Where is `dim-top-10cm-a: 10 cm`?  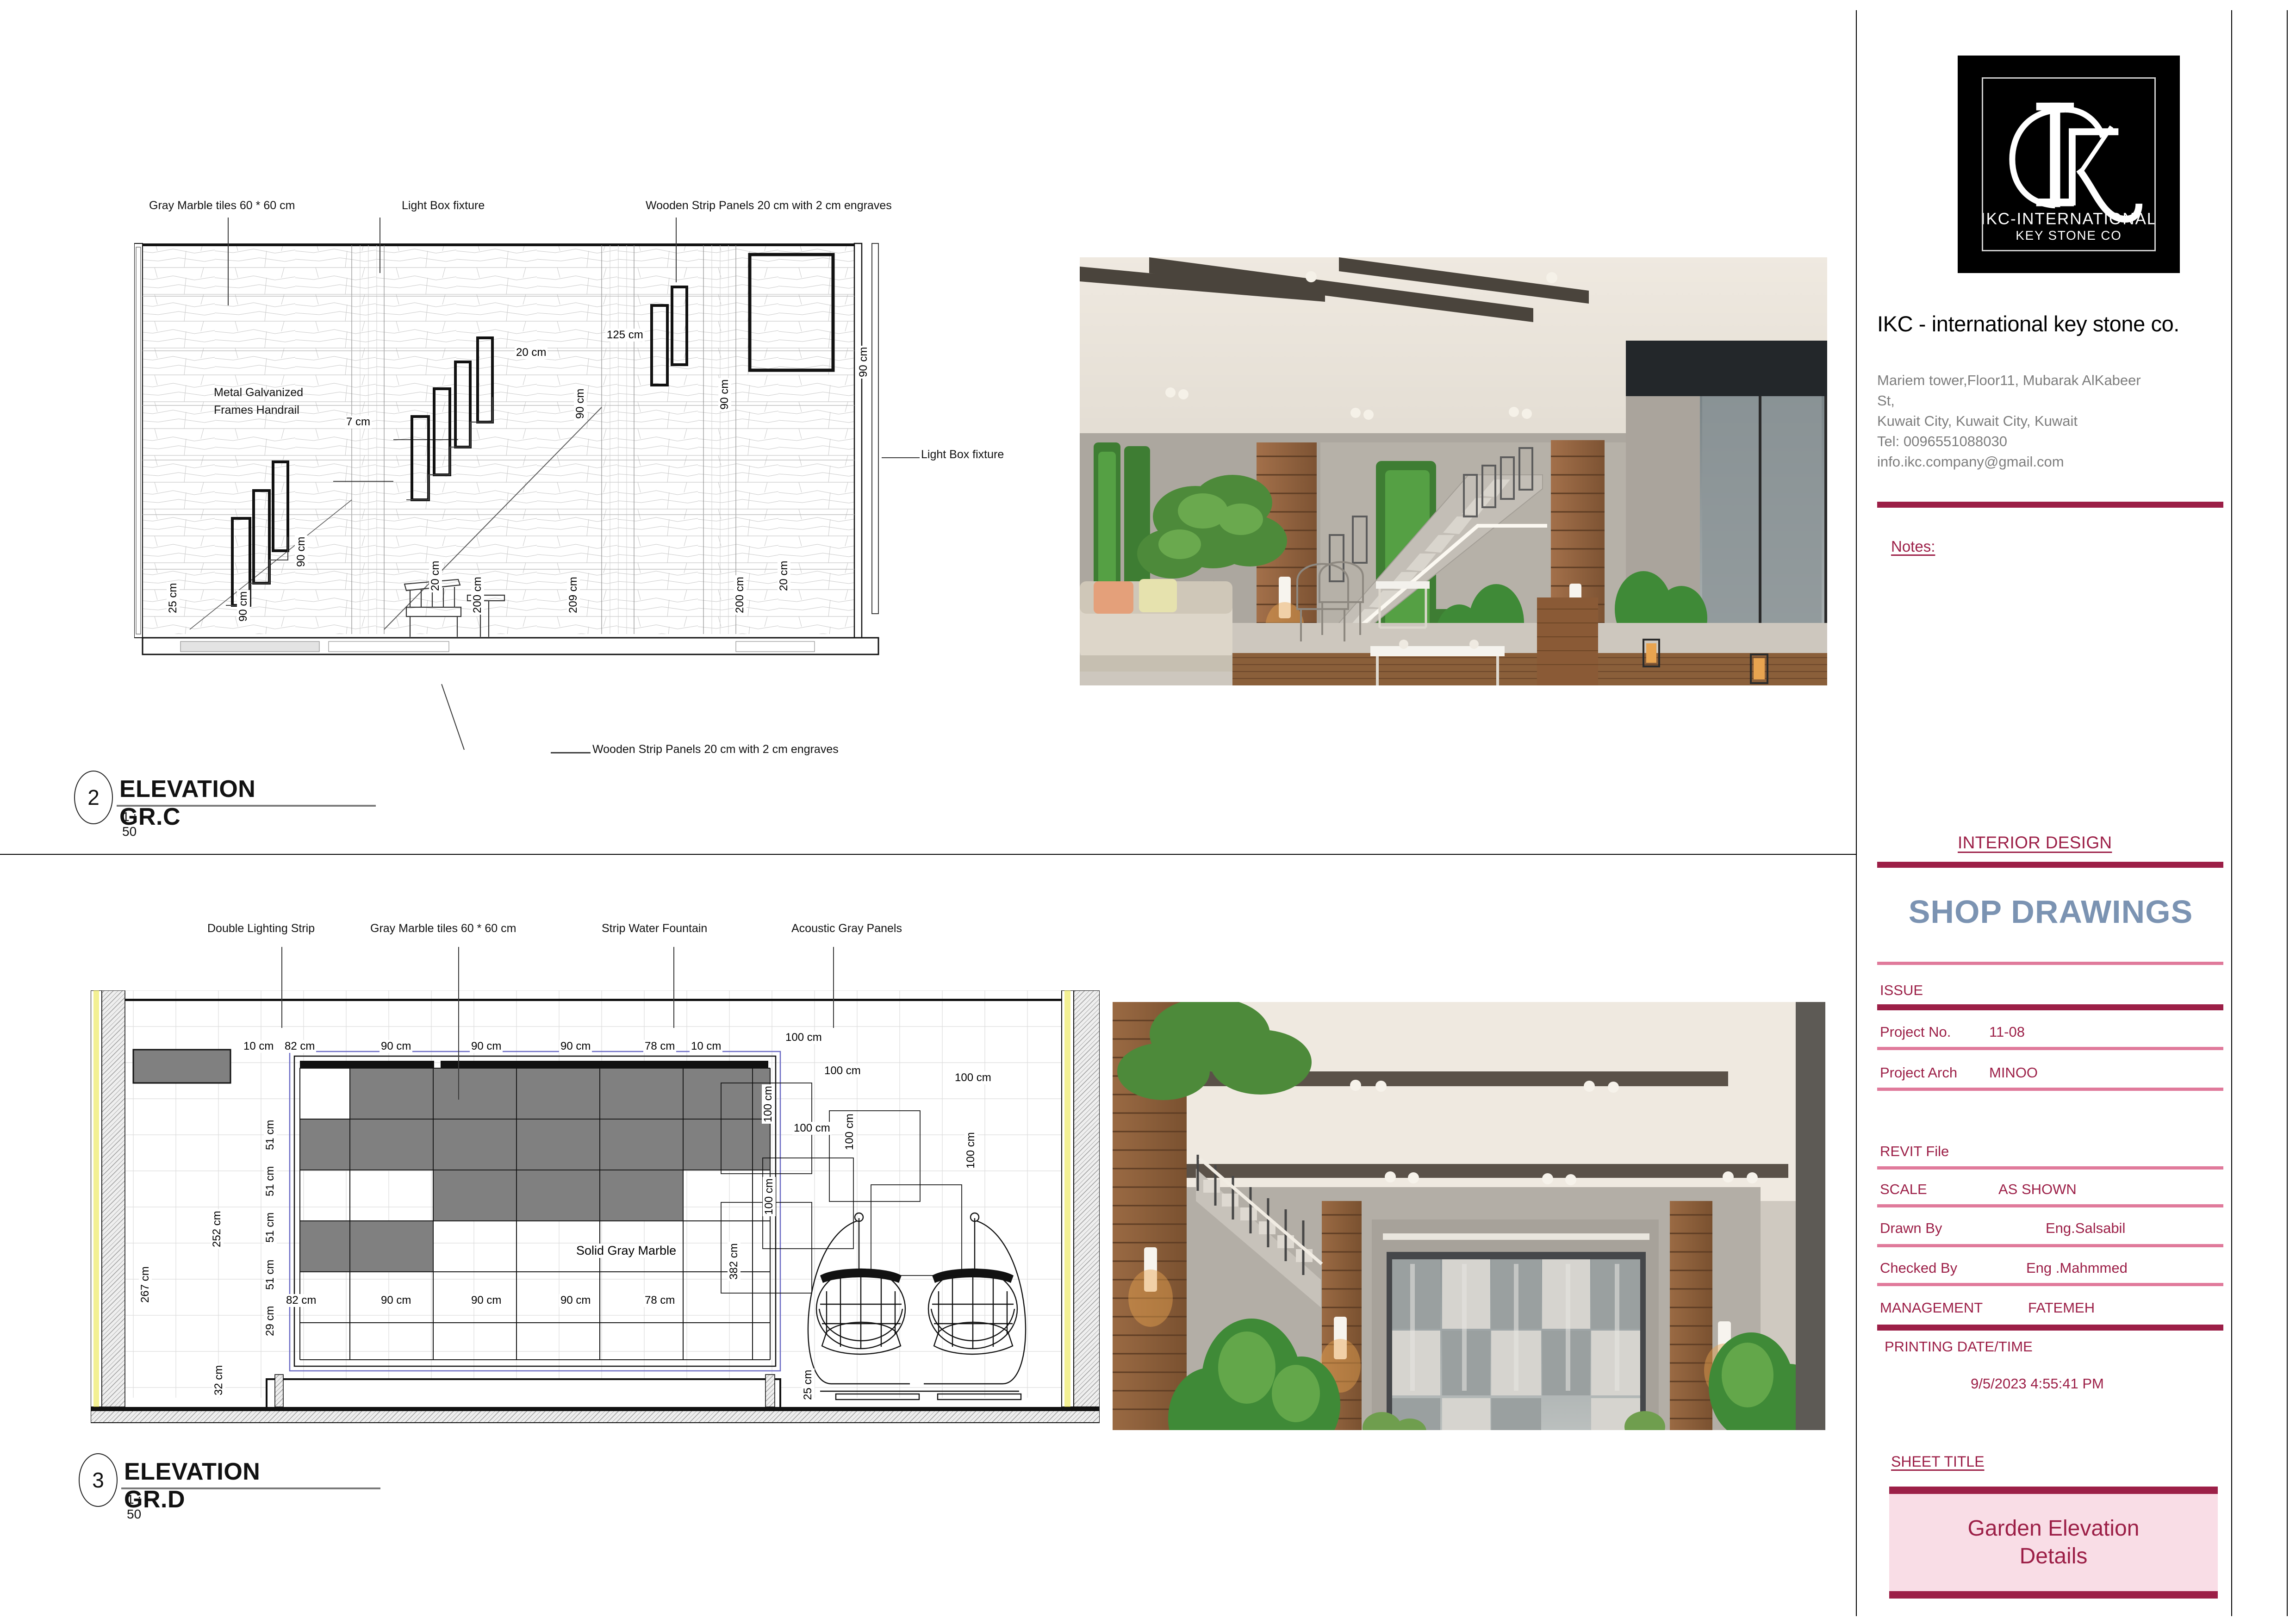 dim-top-10cm-a: 10 cm is located at coordinates (258, 1046).